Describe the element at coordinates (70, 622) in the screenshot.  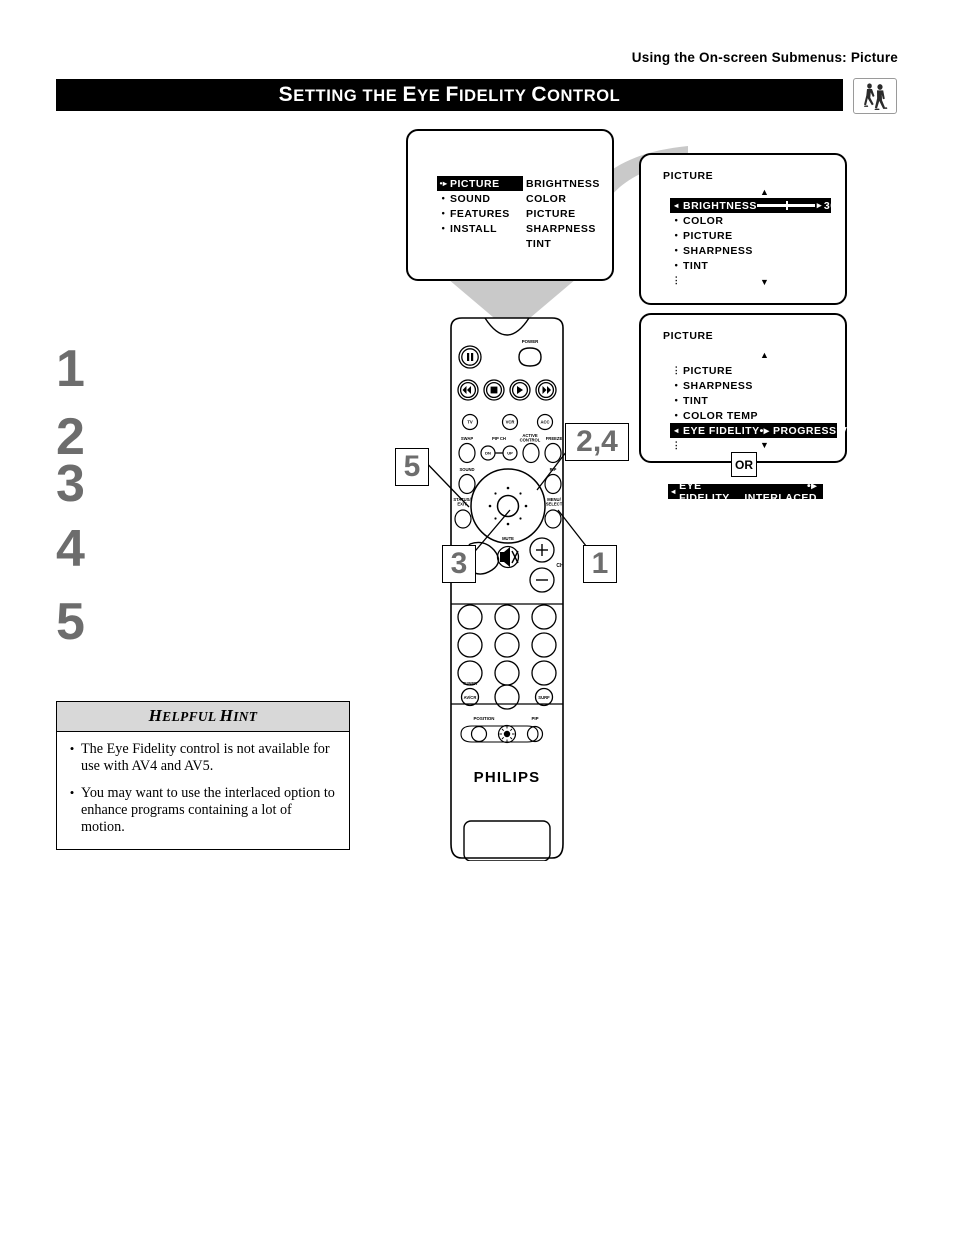
I see `step-number-5: 5` at that location.